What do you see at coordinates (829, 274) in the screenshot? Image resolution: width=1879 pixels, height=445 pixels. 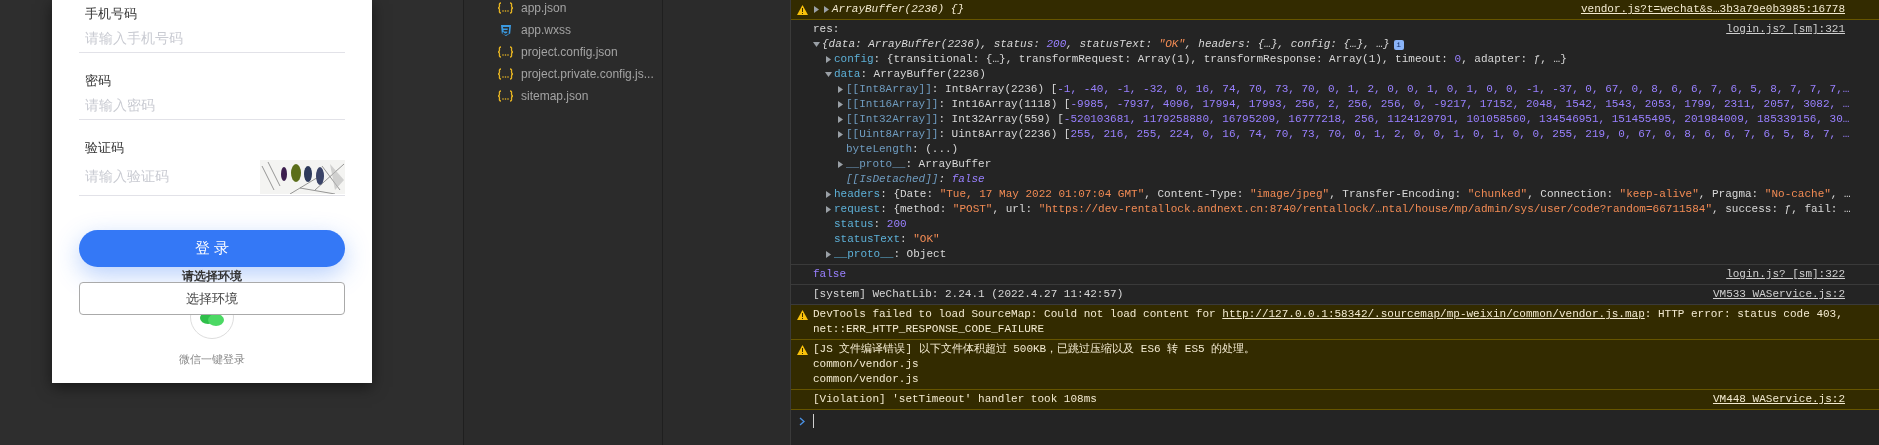 I see `console-line: false` at bounding box center [829, 274].